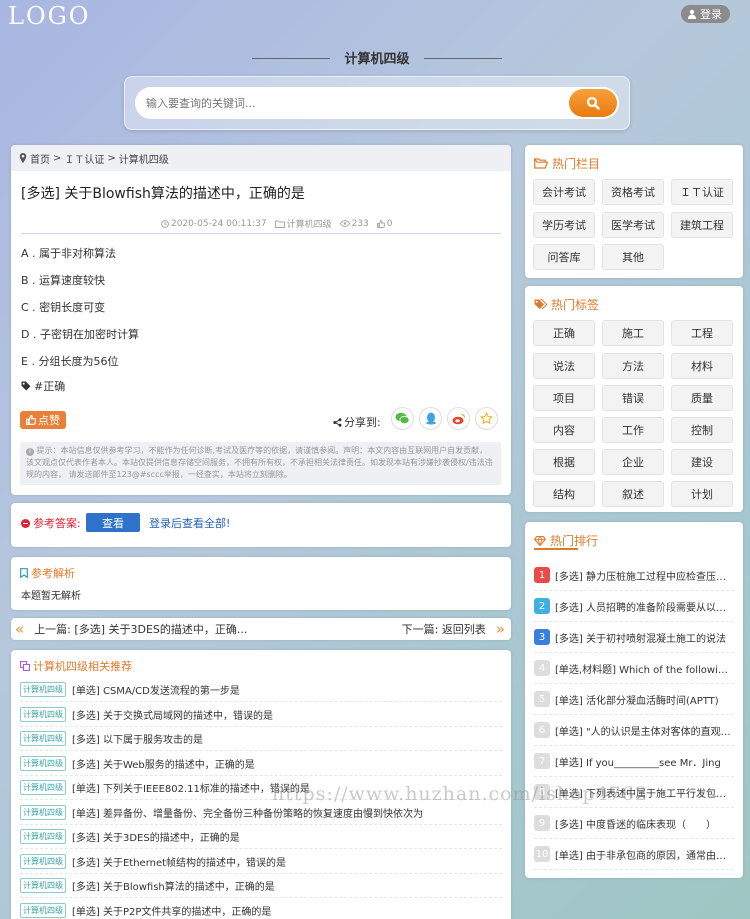 This screenshot has width=750, height=919. I want to click on date-text: 2020-05-24 00:11:37, so click(219, 223).